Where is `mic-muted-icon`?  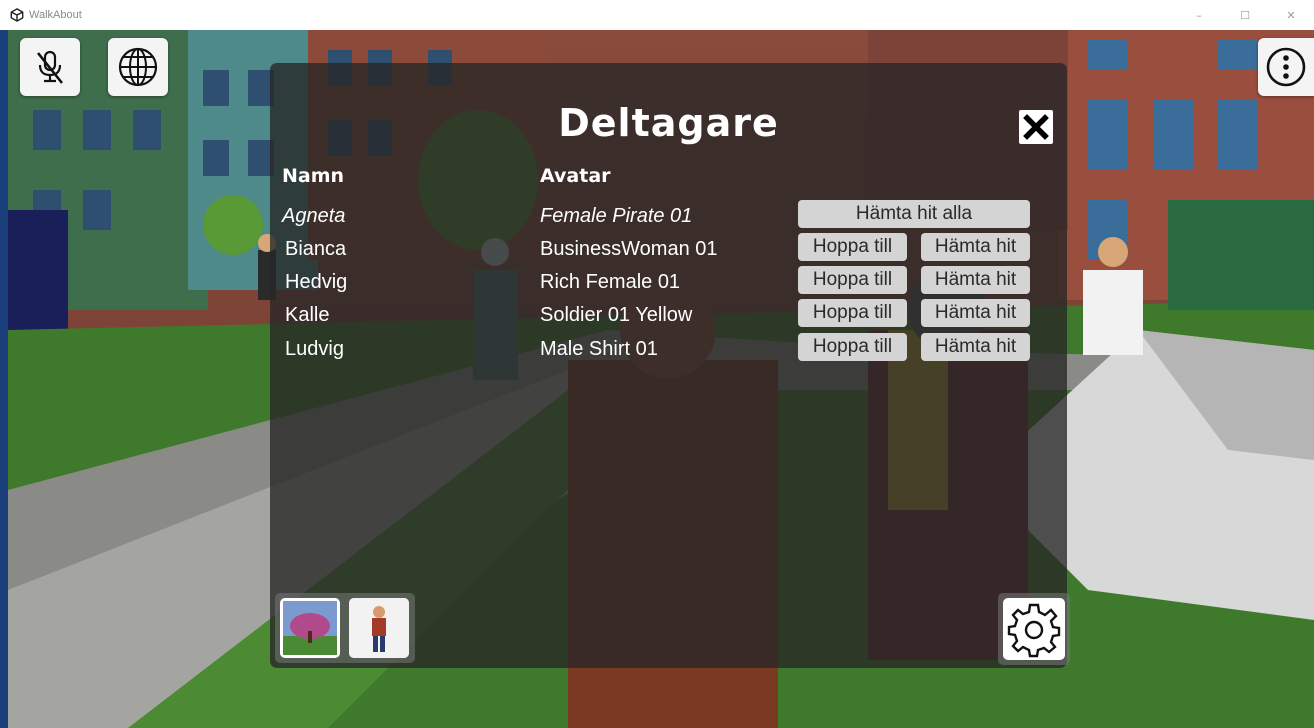
mic-muted-icon is located at coordinates (50, 67).